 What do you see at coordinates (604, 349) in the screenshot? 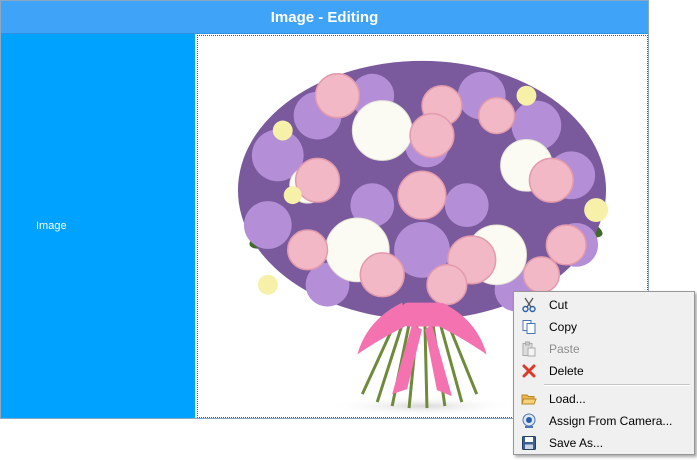
I see `menu-item-paste: Paste` at bounding box center [604, 349].